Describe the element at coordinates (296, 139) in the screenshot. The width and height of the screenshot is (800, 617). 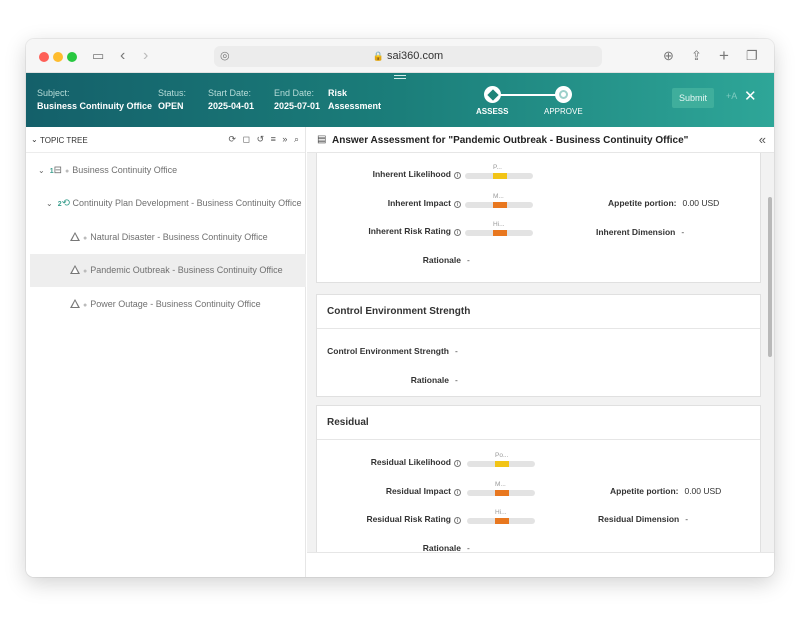
I see `search-icon: ⌕` at that location.